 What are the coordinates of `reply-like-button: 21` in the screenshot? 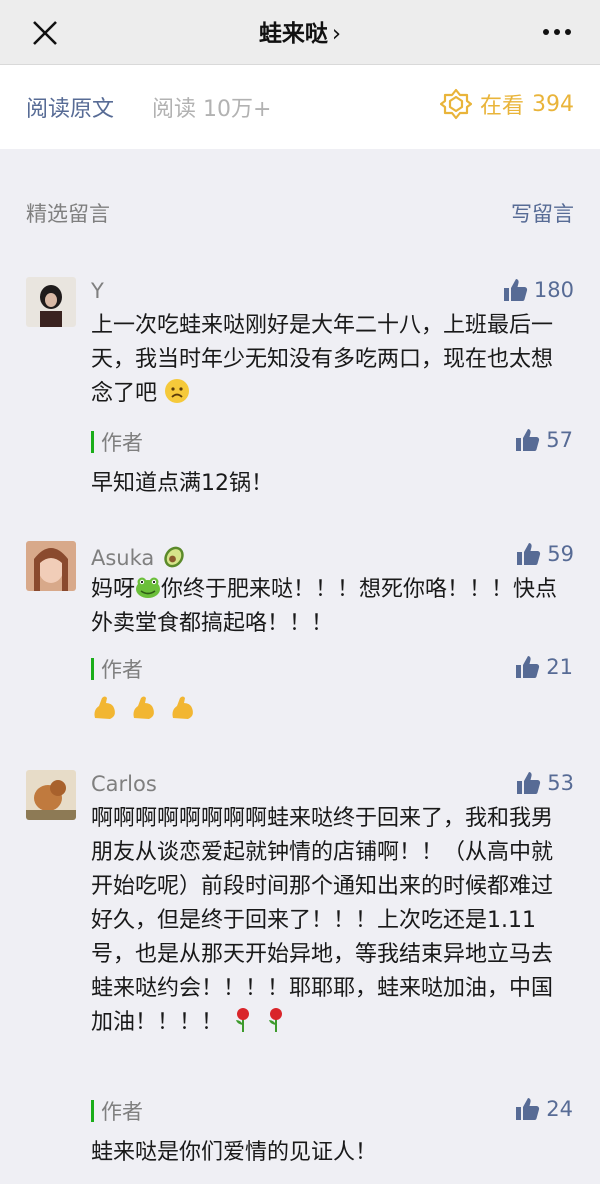 It's located at (543, 667).